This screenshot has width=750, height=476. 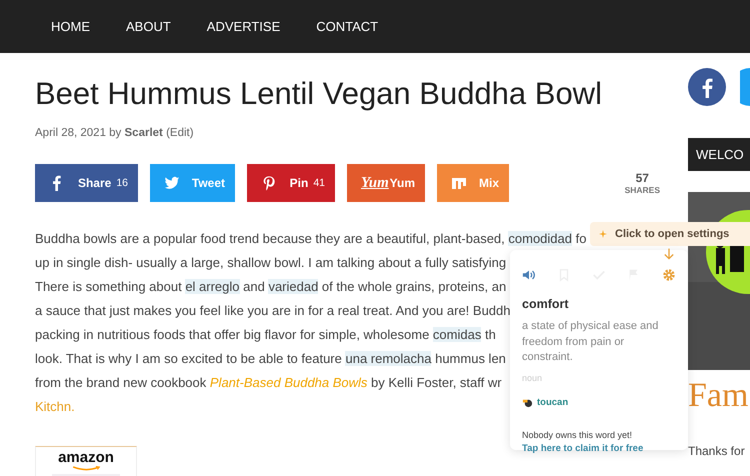 What do you see at coordinates (591, 342) in the screenshot?
I see `definition-text: a state of physical ease and freedom from pain or constraint.` at bounding box center [591, 342].